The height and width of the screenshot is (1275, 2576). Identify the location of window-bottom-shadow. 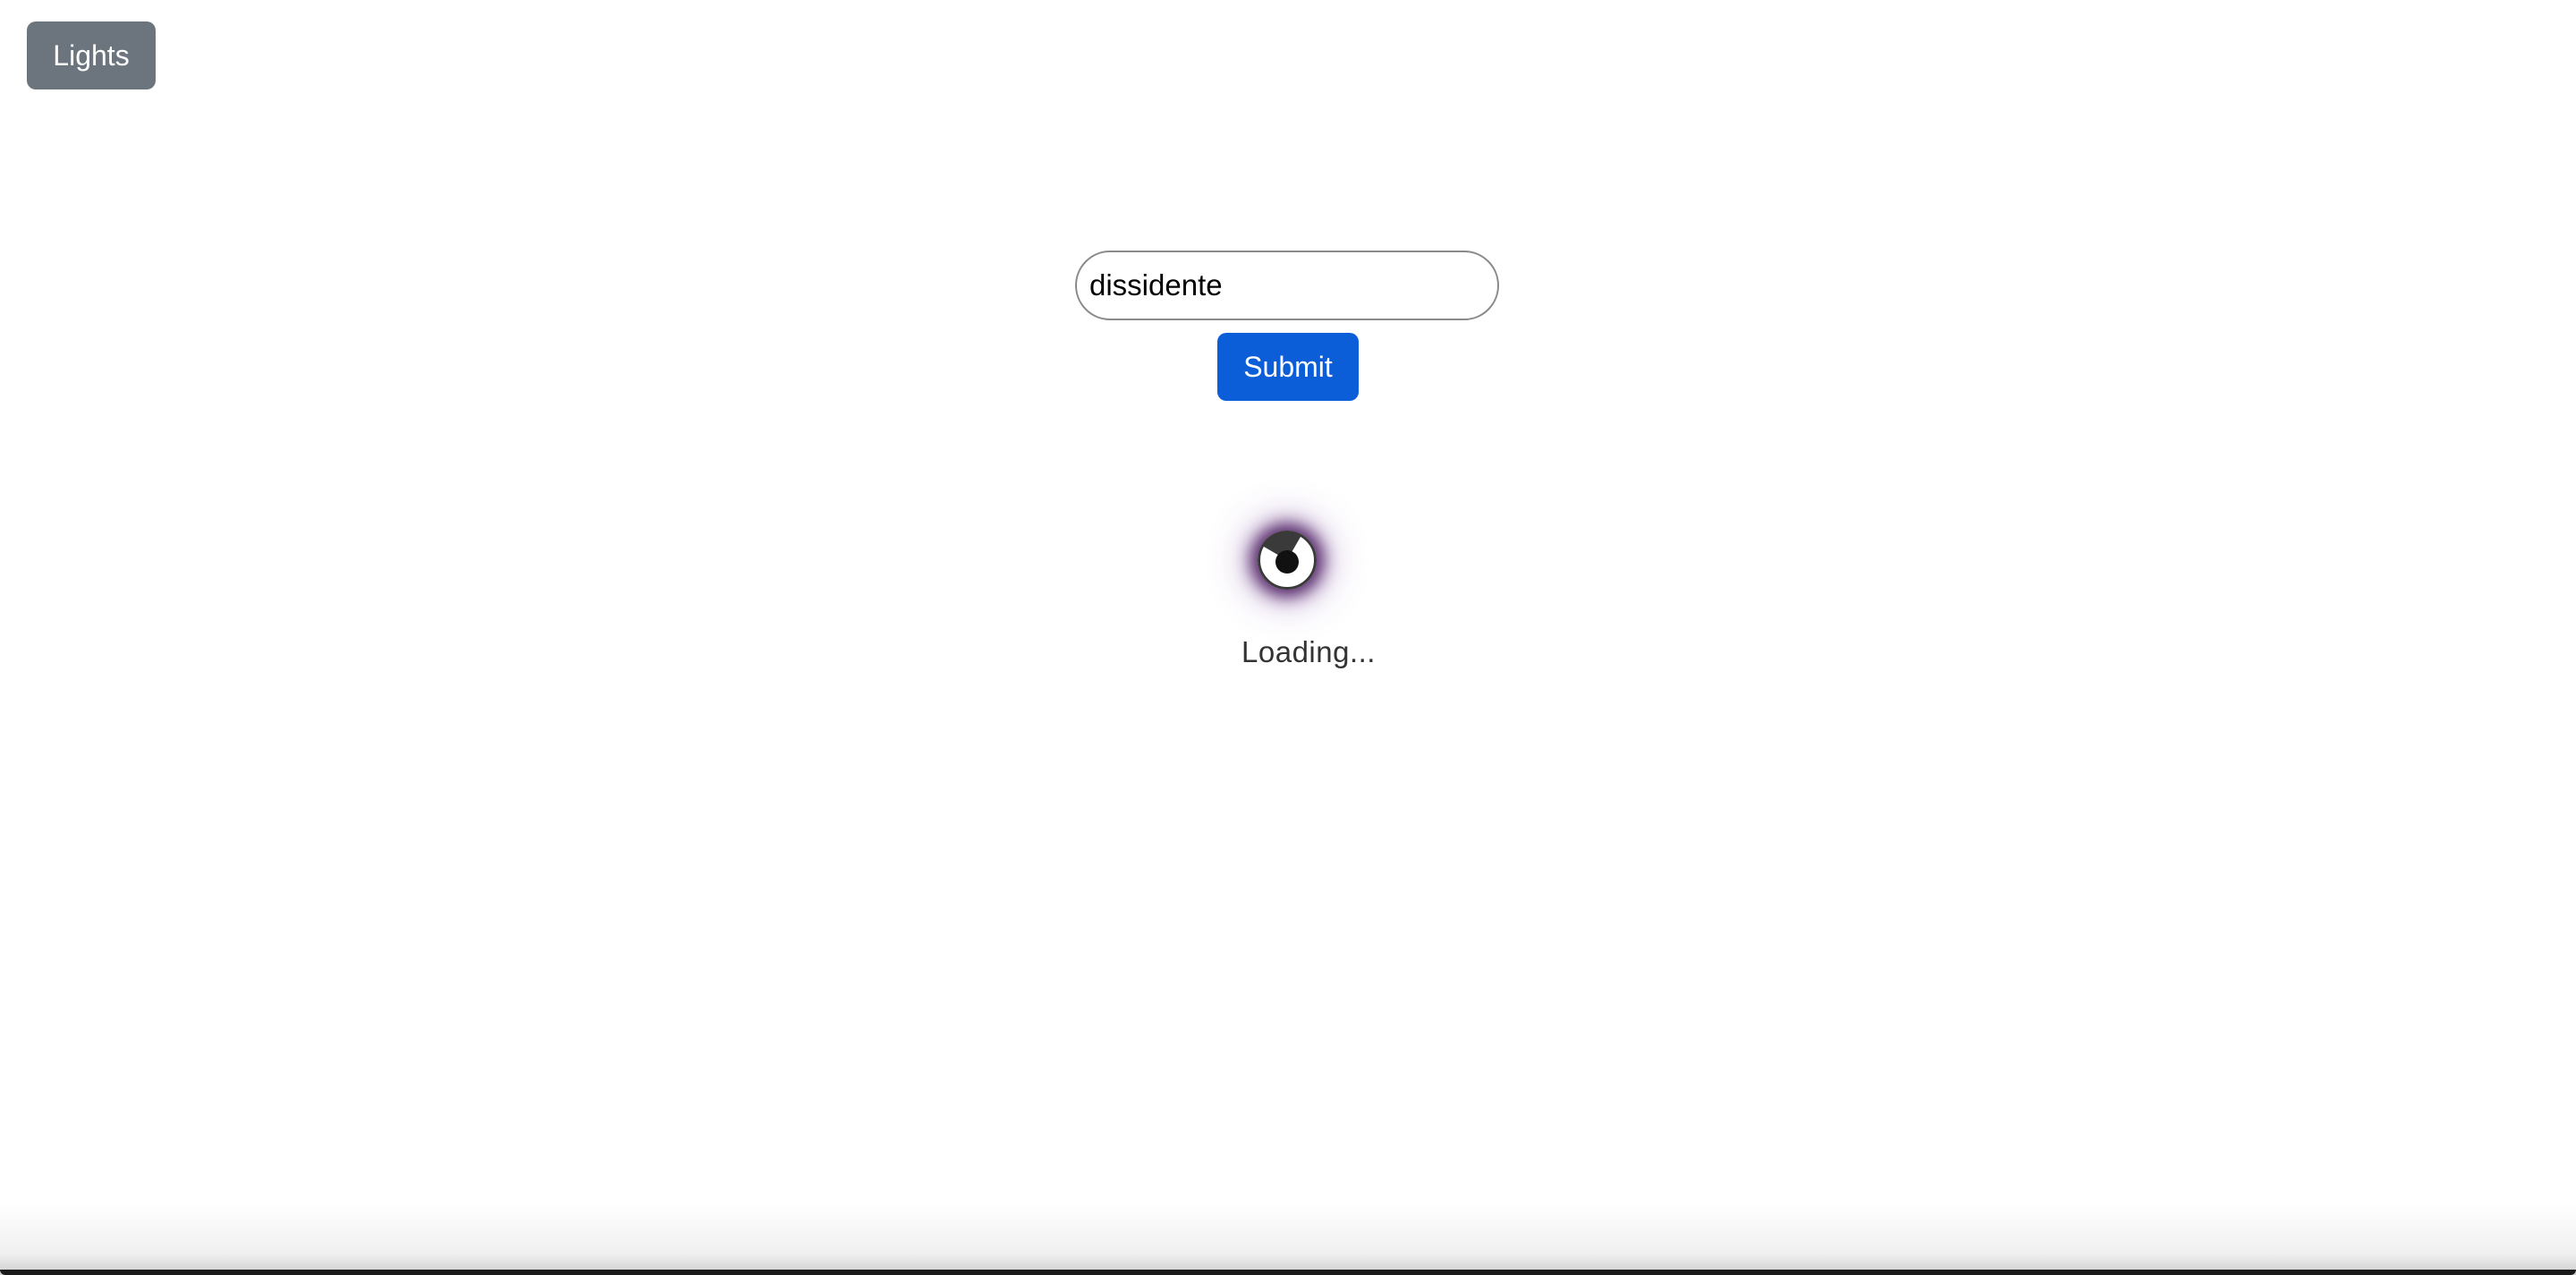
(1288, 1239).